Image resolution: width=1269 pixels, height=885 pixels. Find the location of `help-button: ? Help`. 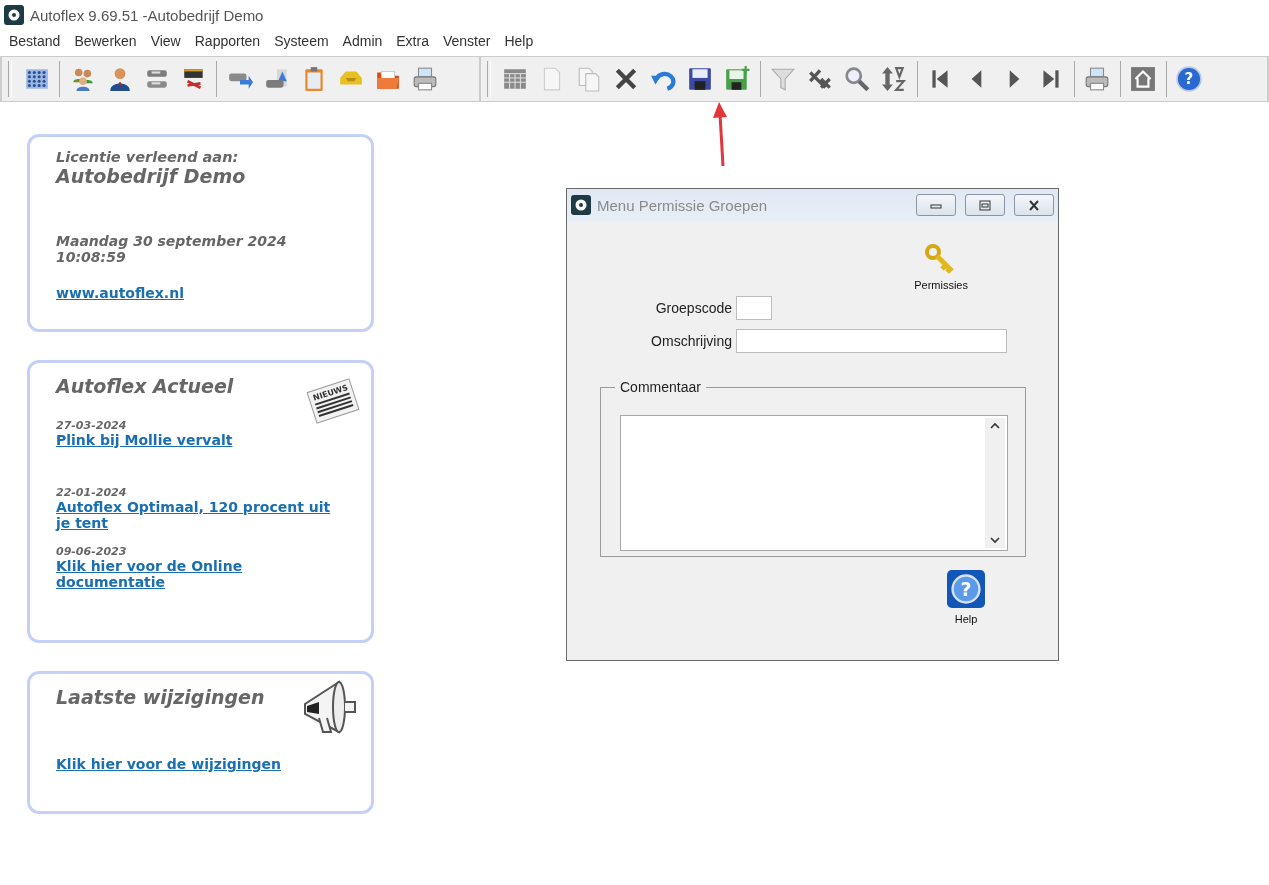

help-button: ? Help is located at coordinates (966, 597).